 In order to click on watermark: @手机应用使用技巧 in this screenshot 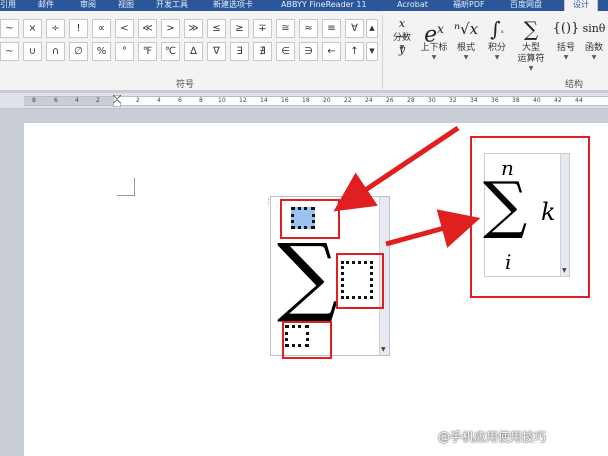, I will do `click(492, 437)`.